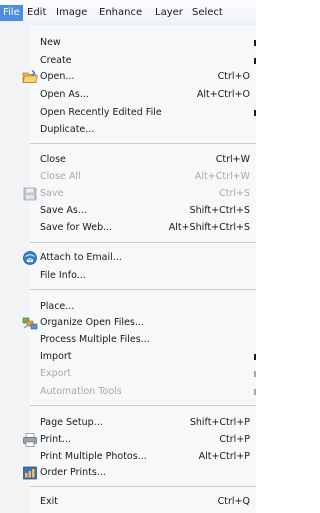  What do you see at coordinates (128, 423) in the screenshot?
I see `menu-item-page-setup: Page Setup... Shift+Ctrl+P` at bounding box center [128, 423].